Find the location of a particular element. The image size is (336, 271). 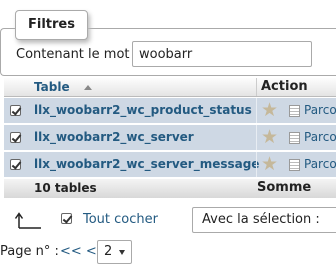

table-name-link: llx_woobarr2_wc_product_status is located at coordinates (143, 110).